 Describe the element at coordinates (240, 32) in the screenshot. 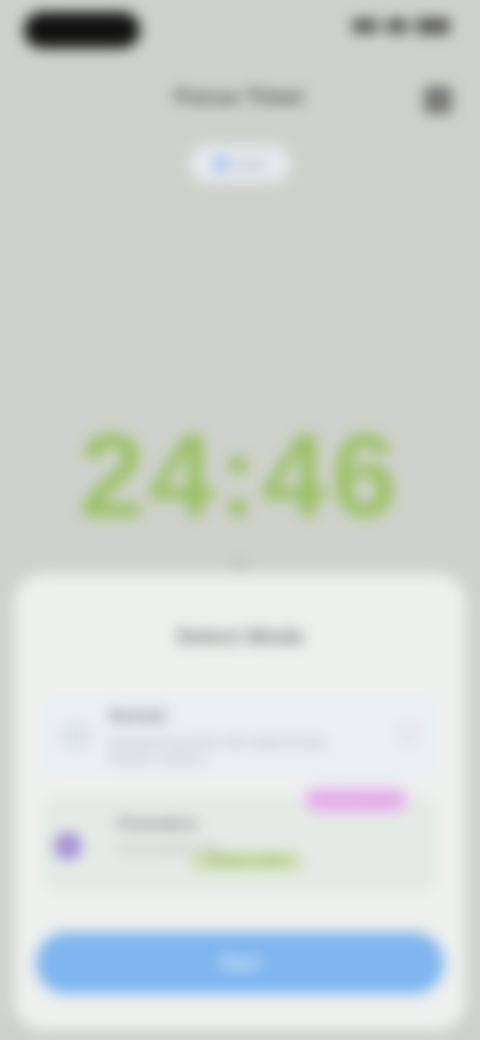

I see `status-bar` at that location.